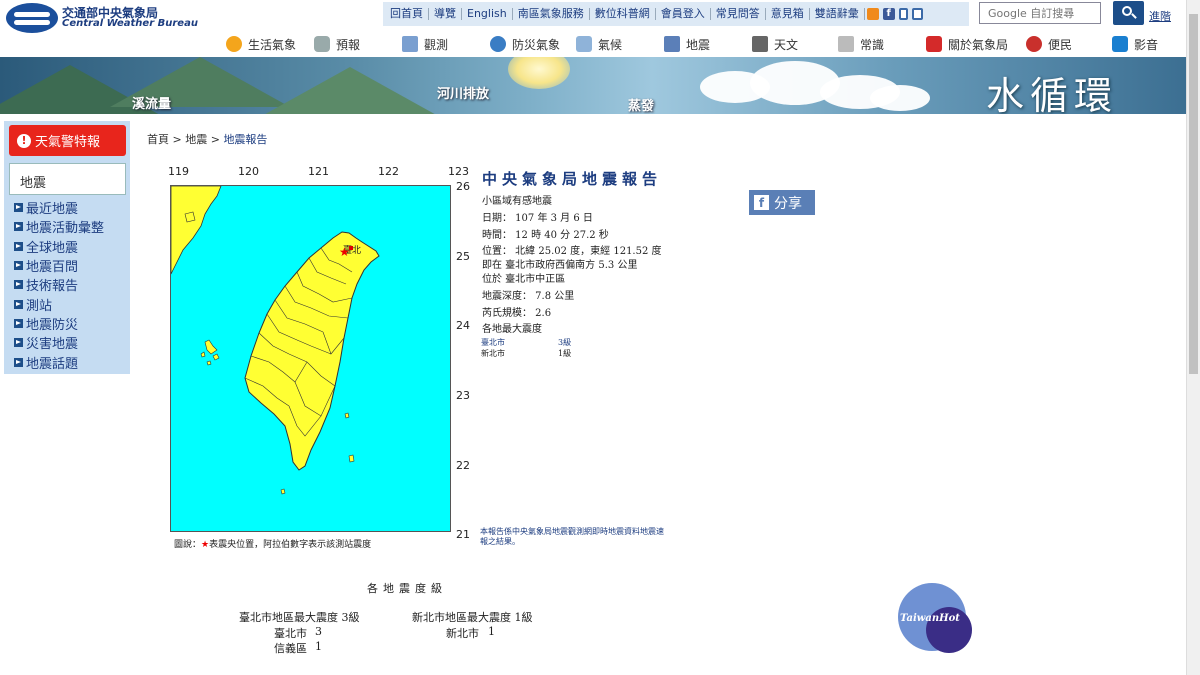  Describe the element at coordinates (1120, 44) in the screenshot. I see `video-icon` at that location.